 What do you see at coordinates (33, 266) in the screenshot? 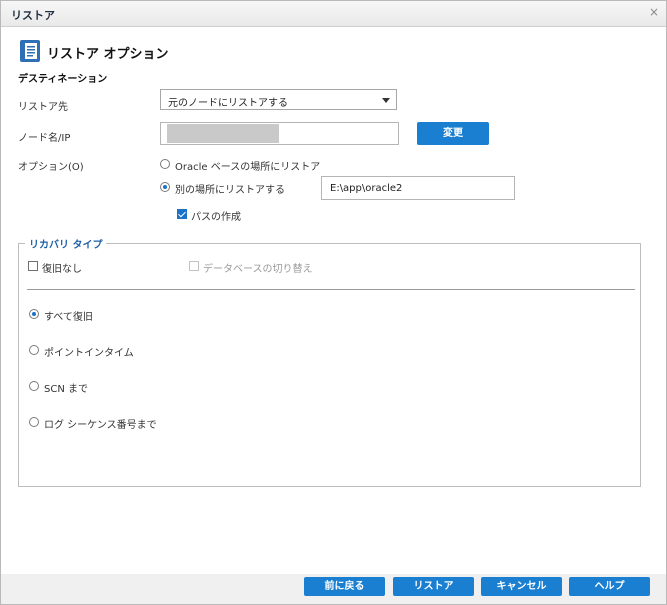
I see `no-recovery-checkbox` at bounding box center [33, 266].